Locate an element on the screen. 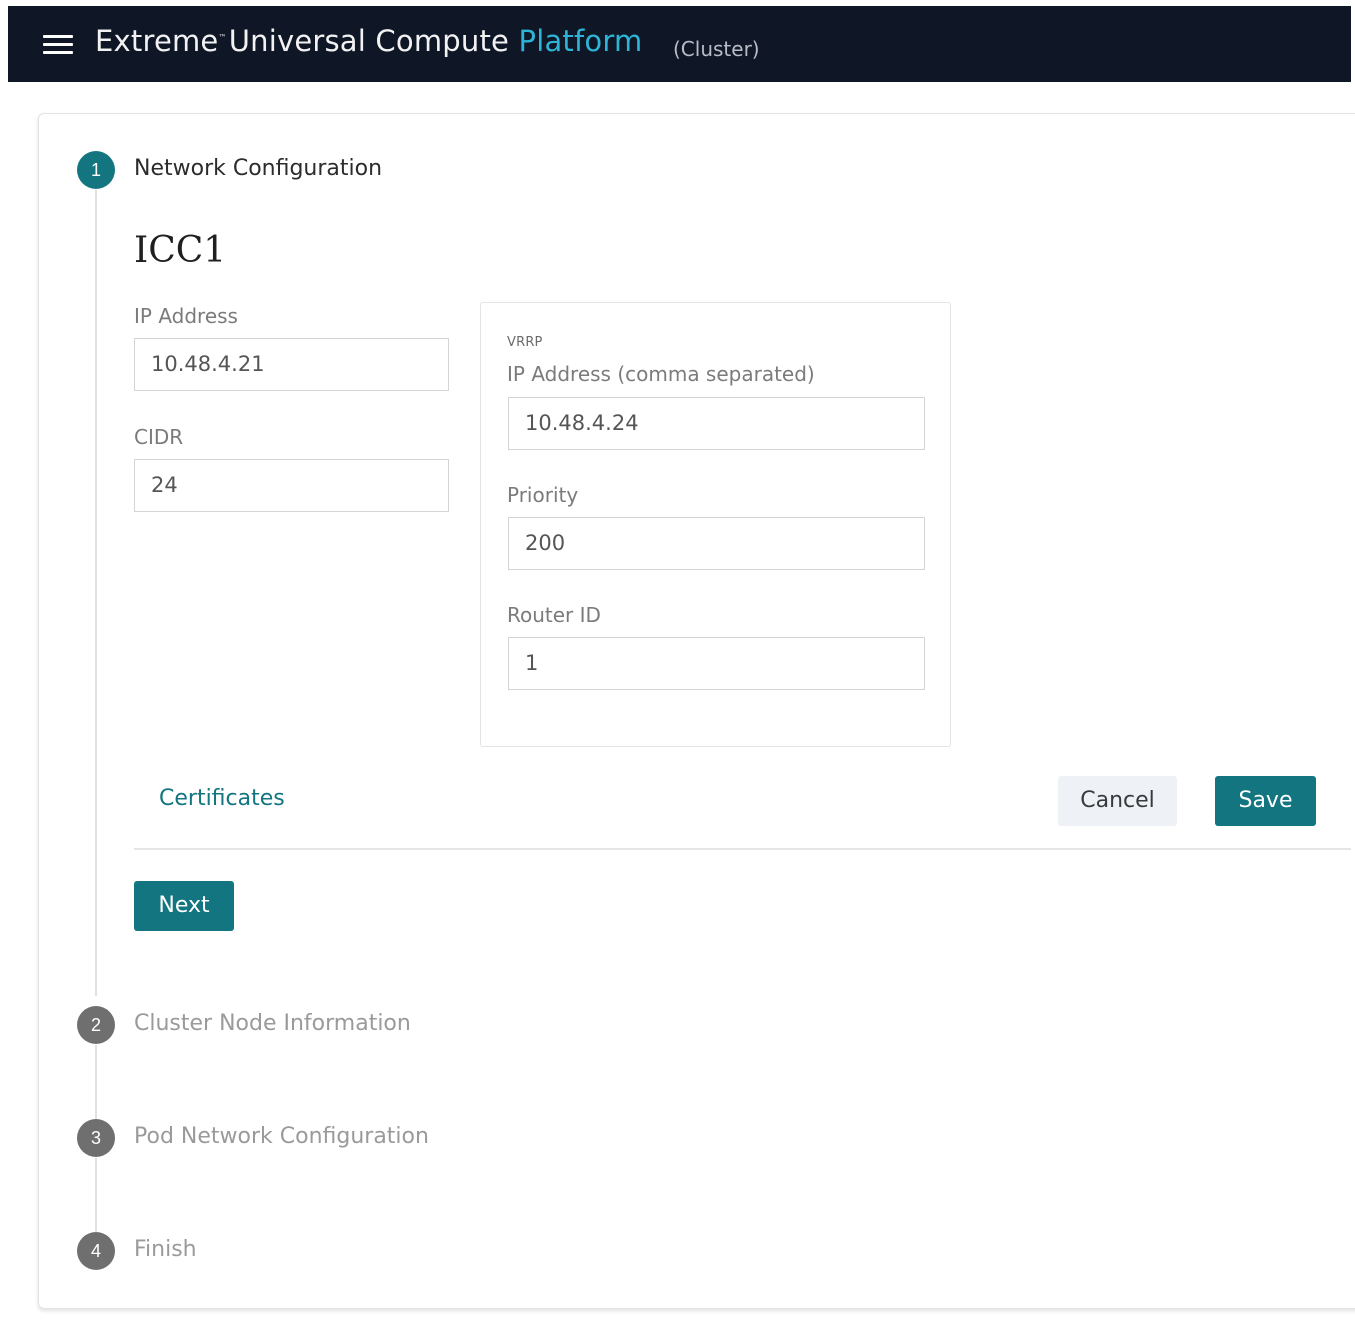  step-1-label: Network Configuration is located at coordinates (258, 168).